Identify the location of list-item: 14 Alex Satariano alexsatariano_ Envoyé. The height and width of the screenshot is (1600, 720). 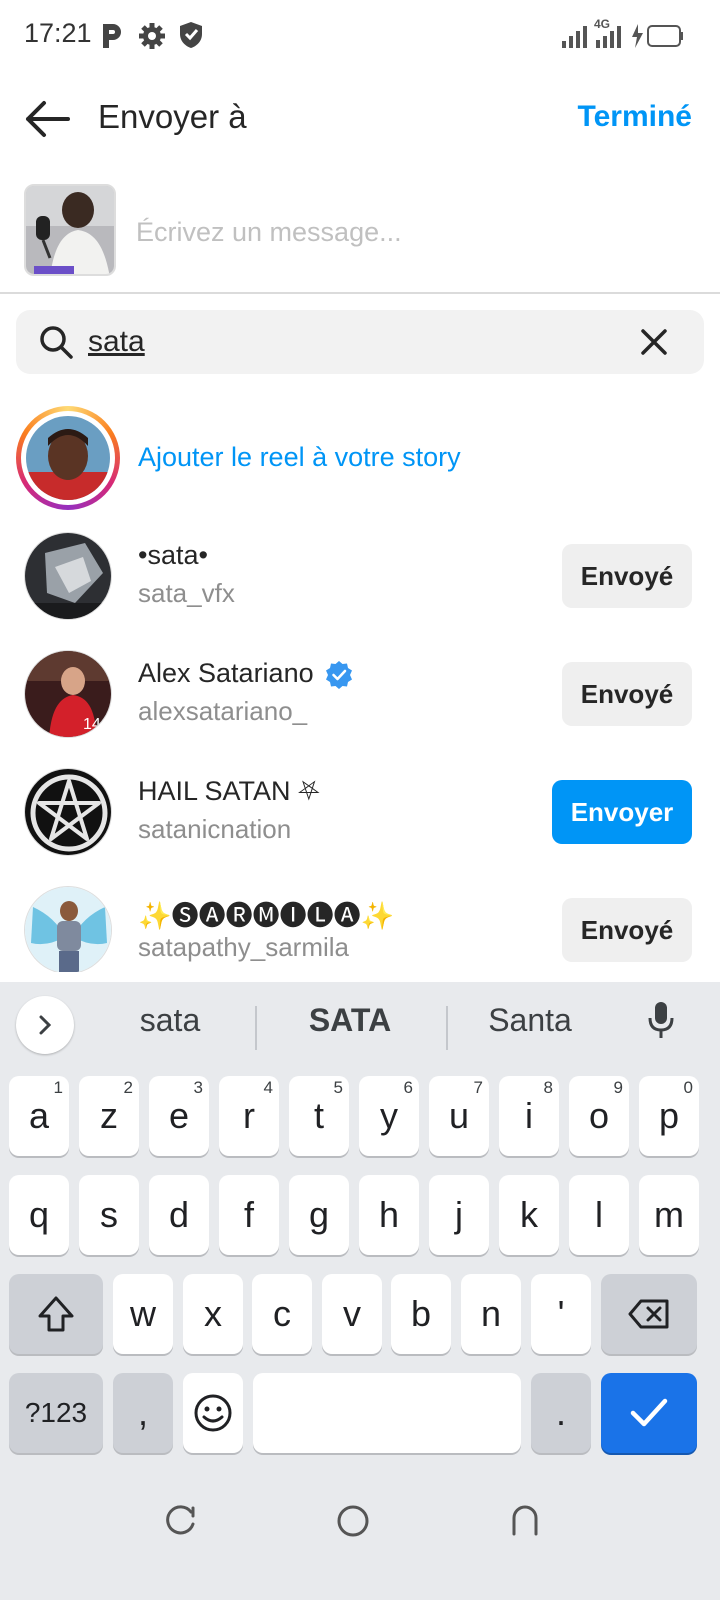
(360, 691).